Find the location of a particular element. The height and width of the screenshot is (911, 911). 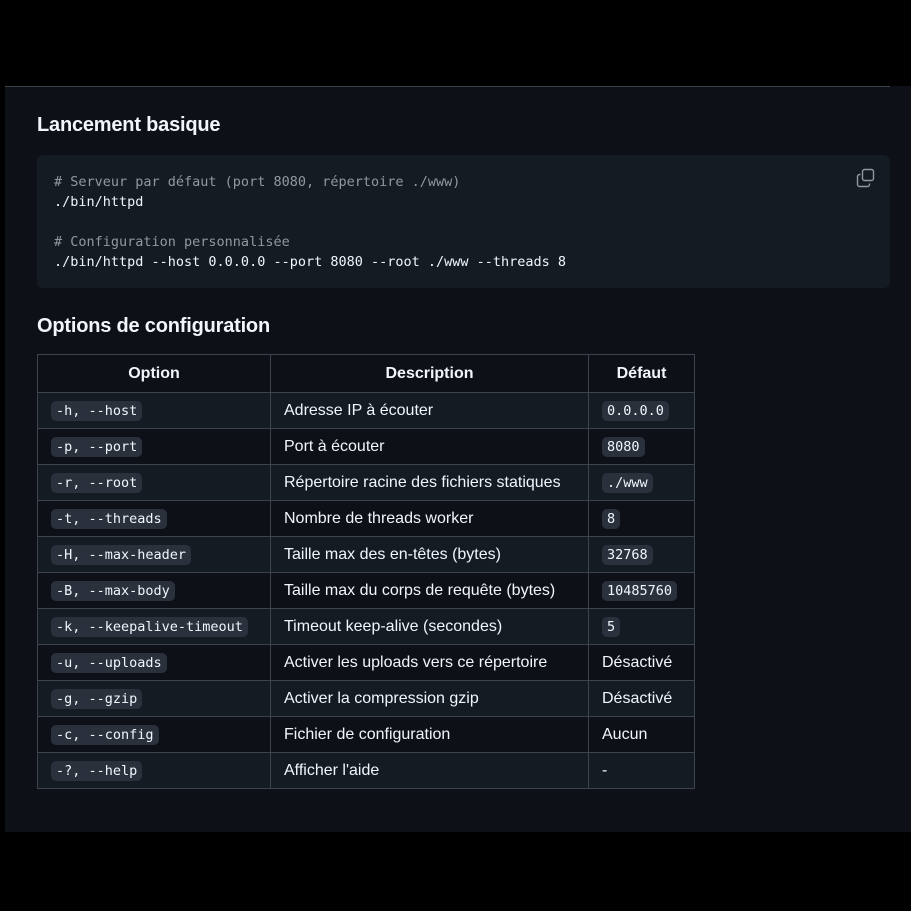

option-description: Timeout keep-alive (secondes) is located at coordinates (393, 626).